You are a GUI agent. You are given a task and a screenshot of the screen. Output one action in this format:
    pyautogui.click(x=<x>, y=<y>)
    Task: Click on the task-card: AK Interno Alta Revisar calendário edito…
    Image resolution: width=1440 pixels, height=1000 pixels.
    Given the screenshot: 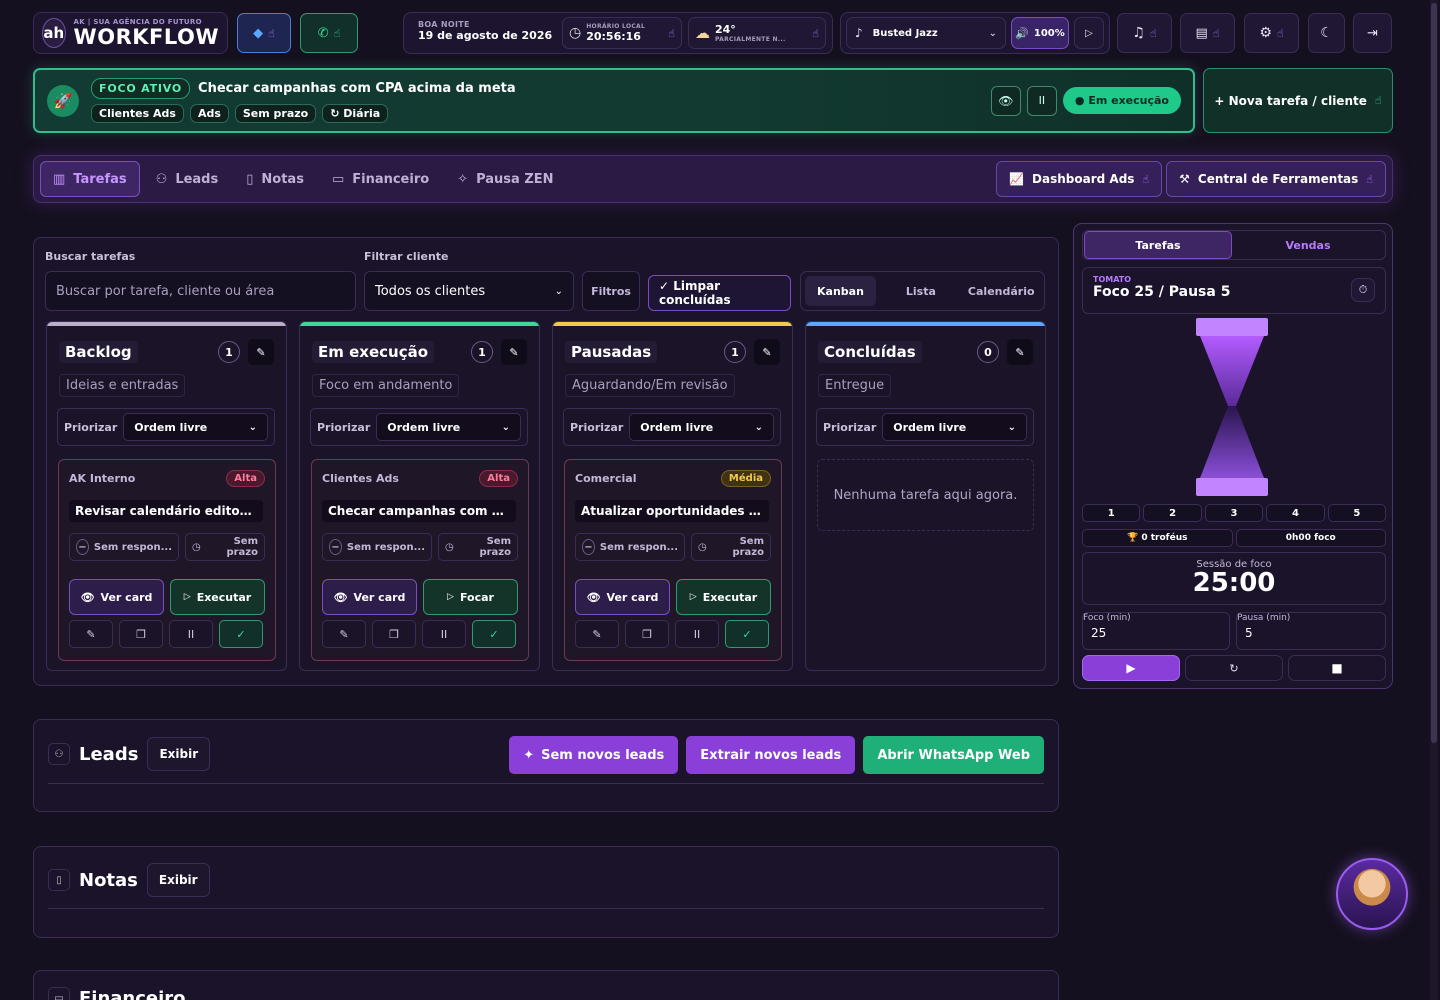 What is the action you would take?
    pyautogui.click(x=167, y=560)
    